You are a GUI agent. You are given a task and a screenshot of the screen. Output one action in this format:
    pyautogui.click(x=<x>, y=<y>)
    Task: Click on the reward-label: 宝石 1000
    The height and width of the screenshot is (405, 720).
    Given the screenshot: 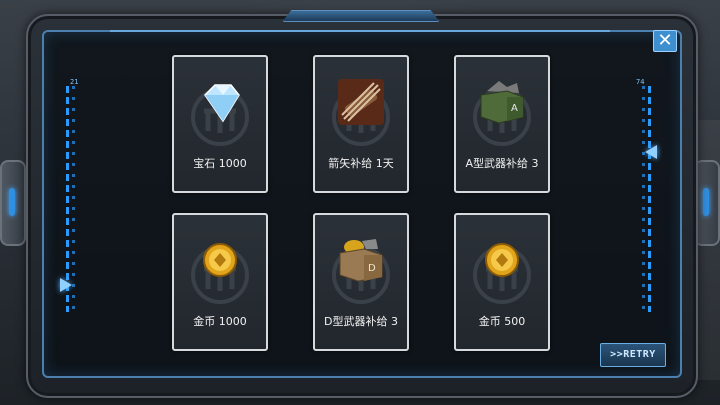 What is the action you would take?
    pyautogui.click(x=220, y=163)
    